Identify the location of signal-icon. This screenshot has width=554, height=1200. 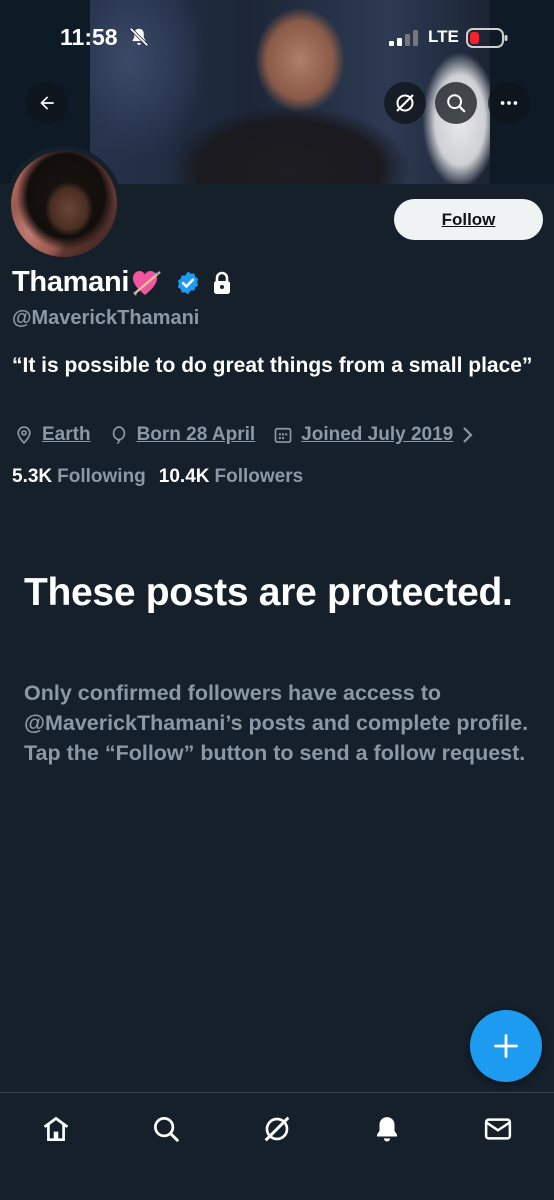
(403, 38).